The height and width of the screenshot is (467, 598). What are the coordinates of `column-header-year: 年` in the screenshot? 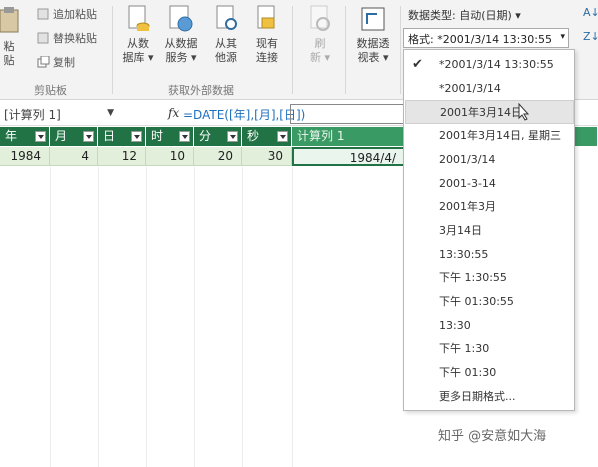 It's located at (25, 136).